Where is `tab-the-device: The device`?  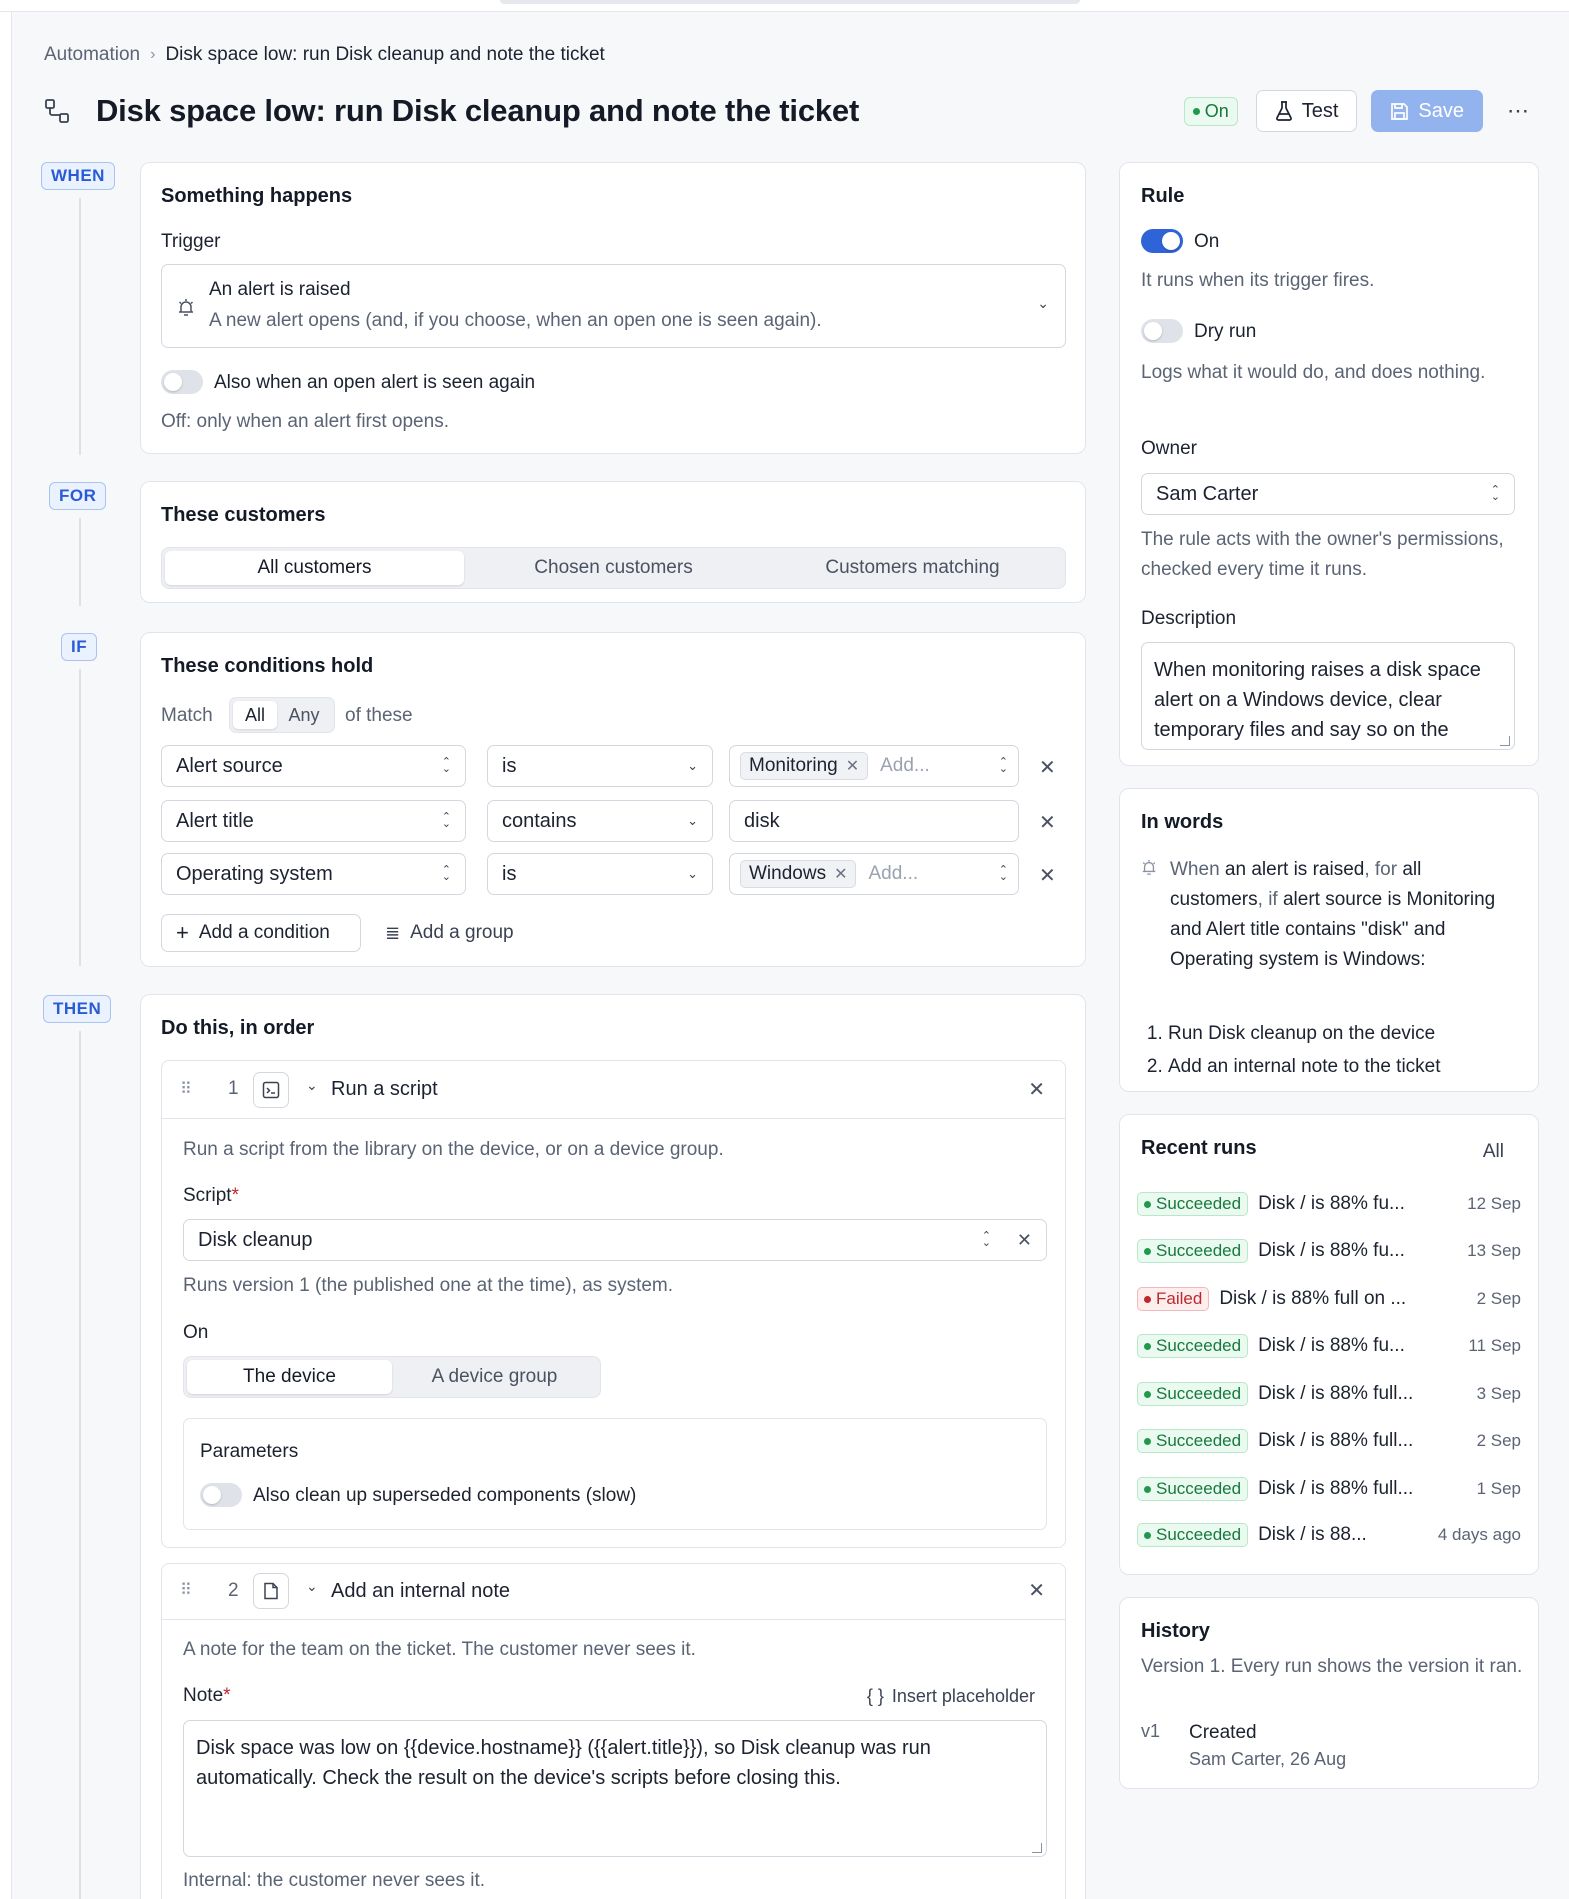 tab-the-device: The device is located at coordinates (289, 1377).